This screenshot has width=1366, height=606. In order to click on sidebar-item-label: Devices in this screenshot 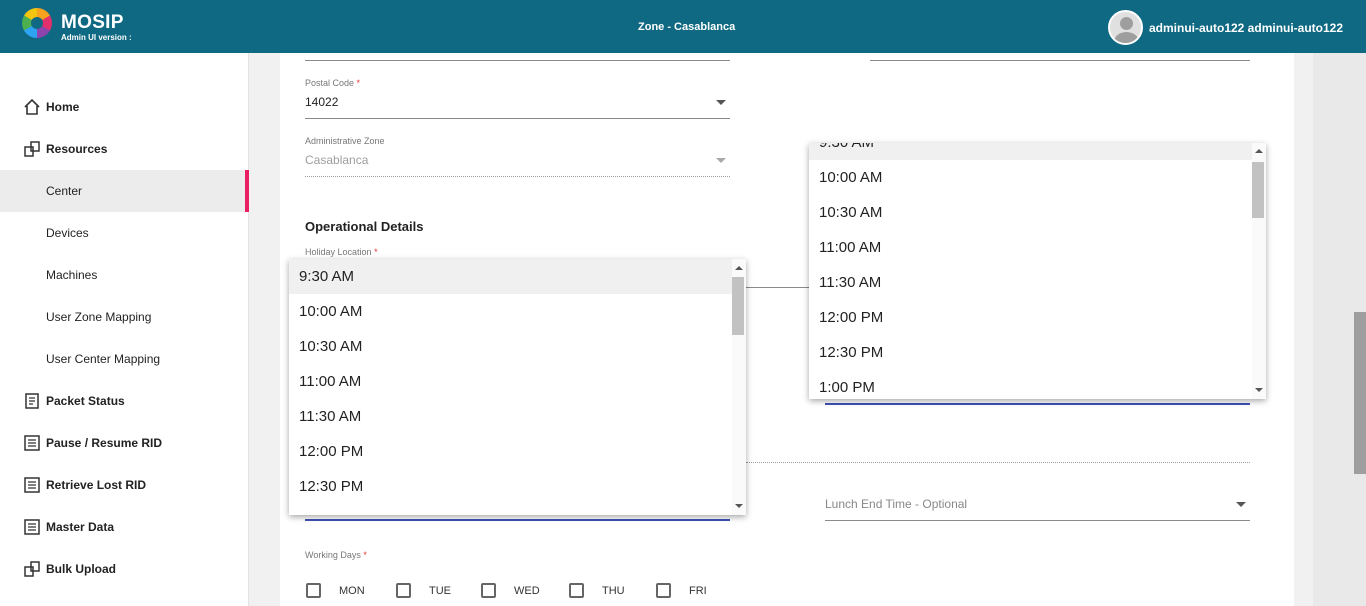, I will do `click(67, 233)`.